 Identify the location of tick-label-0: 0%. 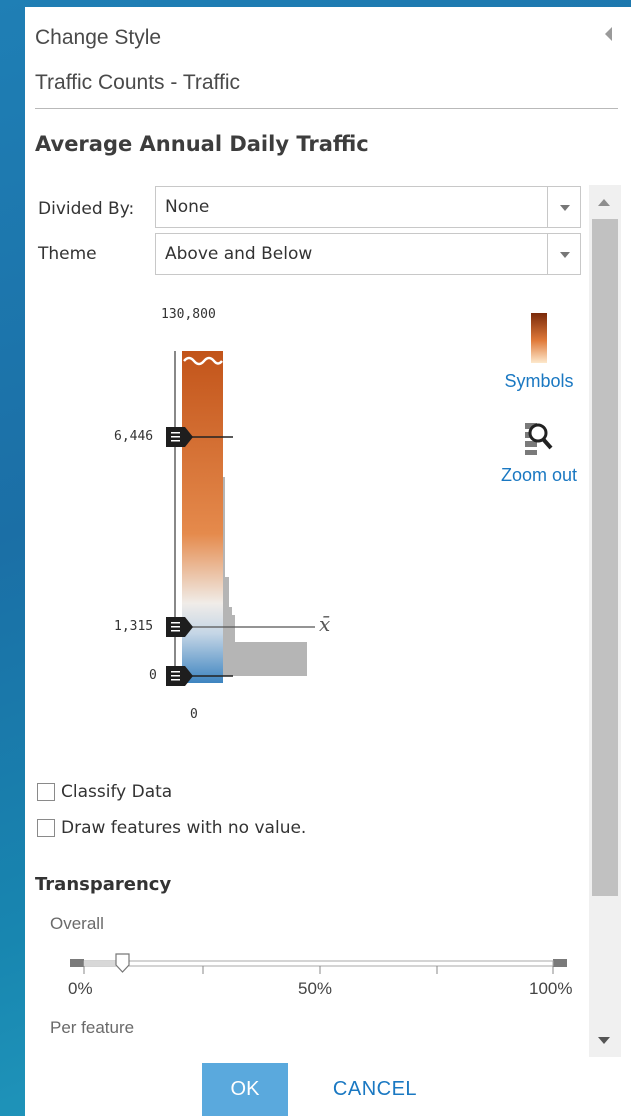
(80, 988).